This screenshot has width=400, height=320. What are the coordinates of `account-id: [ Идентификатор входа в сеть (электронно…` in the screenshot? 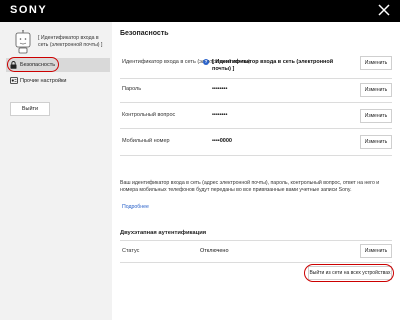 It's located at (70, 41).